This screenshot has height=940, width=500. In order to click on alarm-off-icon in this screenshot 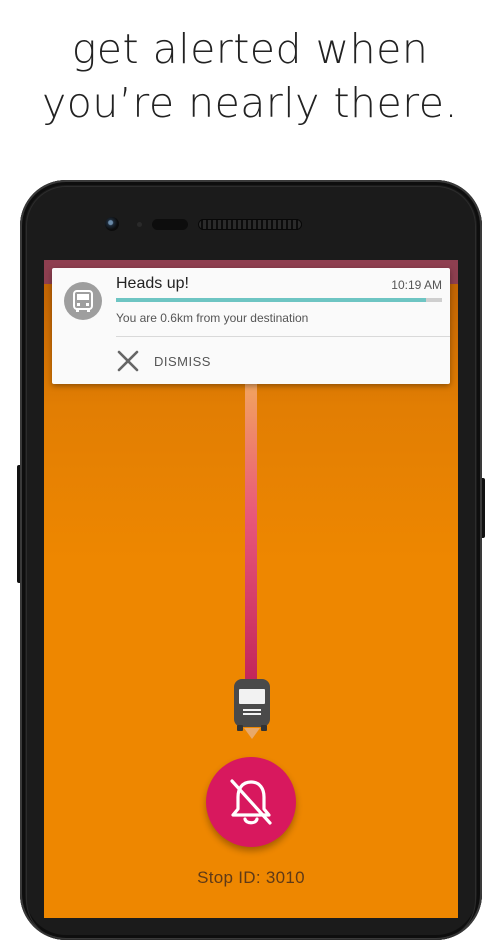, I will do `click(251, 802)`.